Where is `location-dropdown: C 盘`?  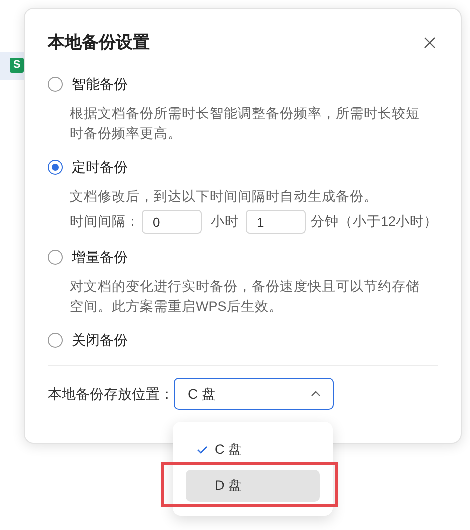 location-dropdown: C 盘 is located at coordinates (254, 394).